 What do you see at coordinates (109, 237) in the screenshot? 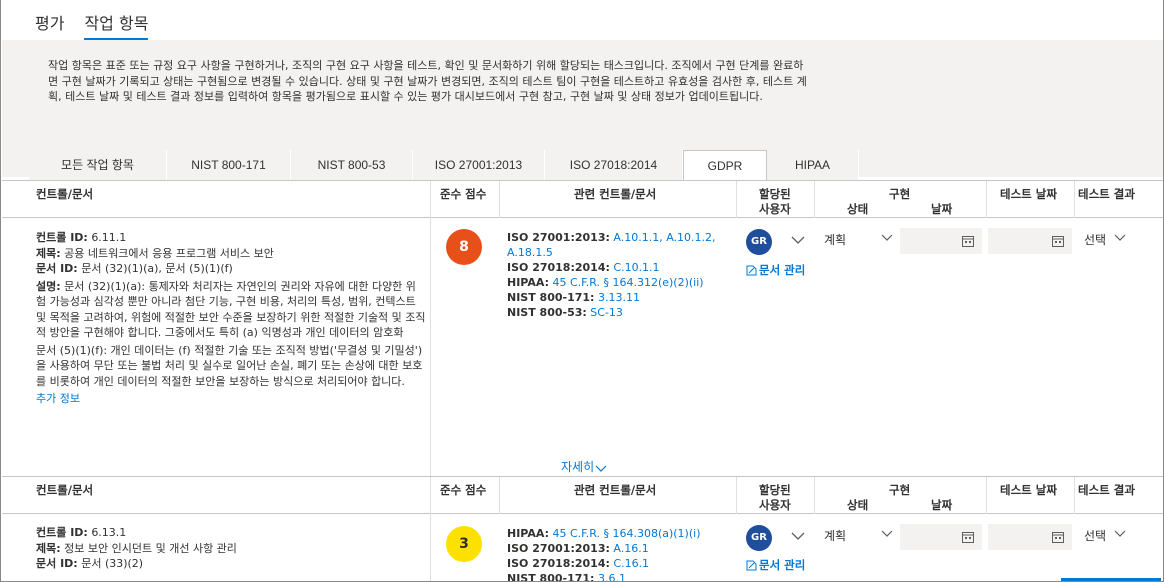
I see `control-id: 6.11.1` at bounding box center [109, 237].